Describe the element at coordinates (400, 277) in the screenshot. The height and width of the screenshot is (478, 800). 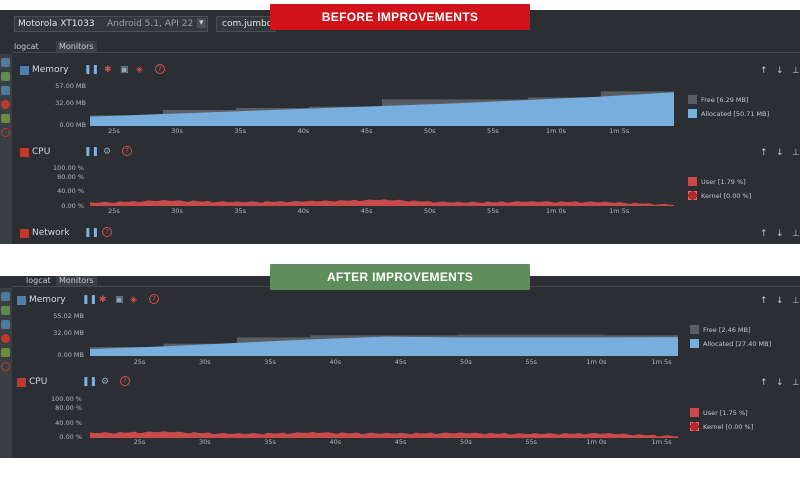
I see `after-banner: AFTER IMPROVEMENTS` at that location.